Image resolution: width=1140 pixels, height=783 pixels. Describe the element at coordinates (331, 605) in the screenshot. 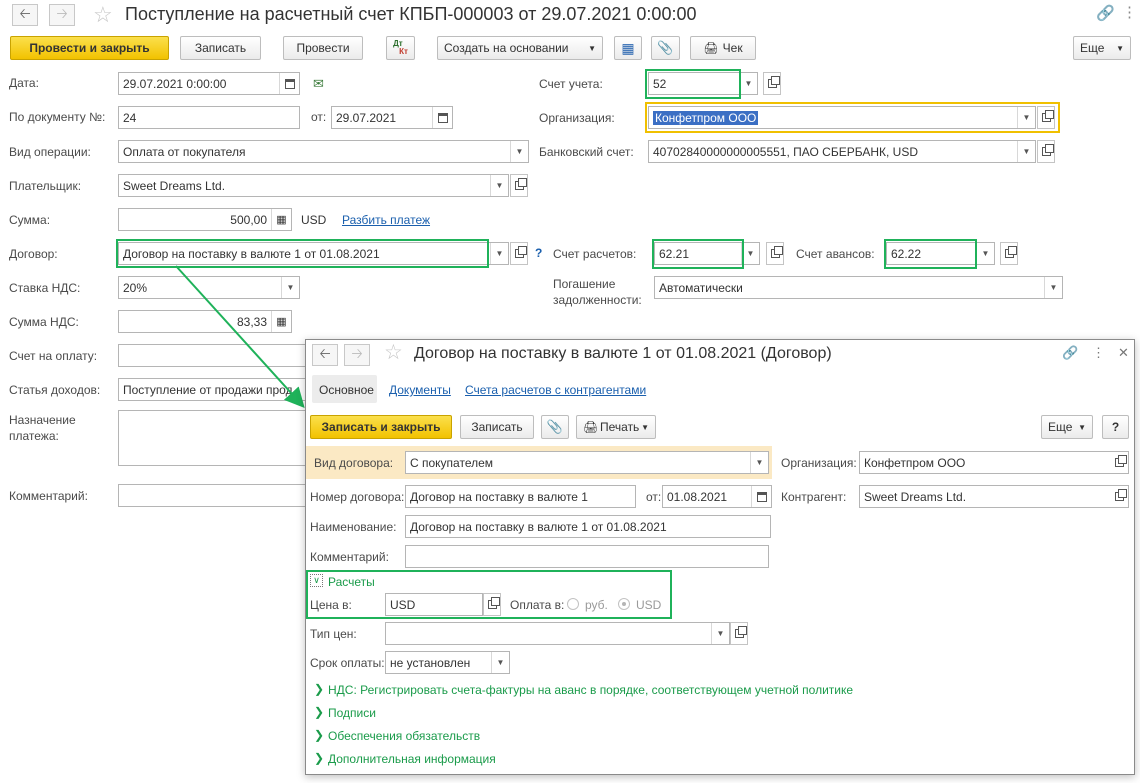

I see `price-in-label: Цена в:` at that location.